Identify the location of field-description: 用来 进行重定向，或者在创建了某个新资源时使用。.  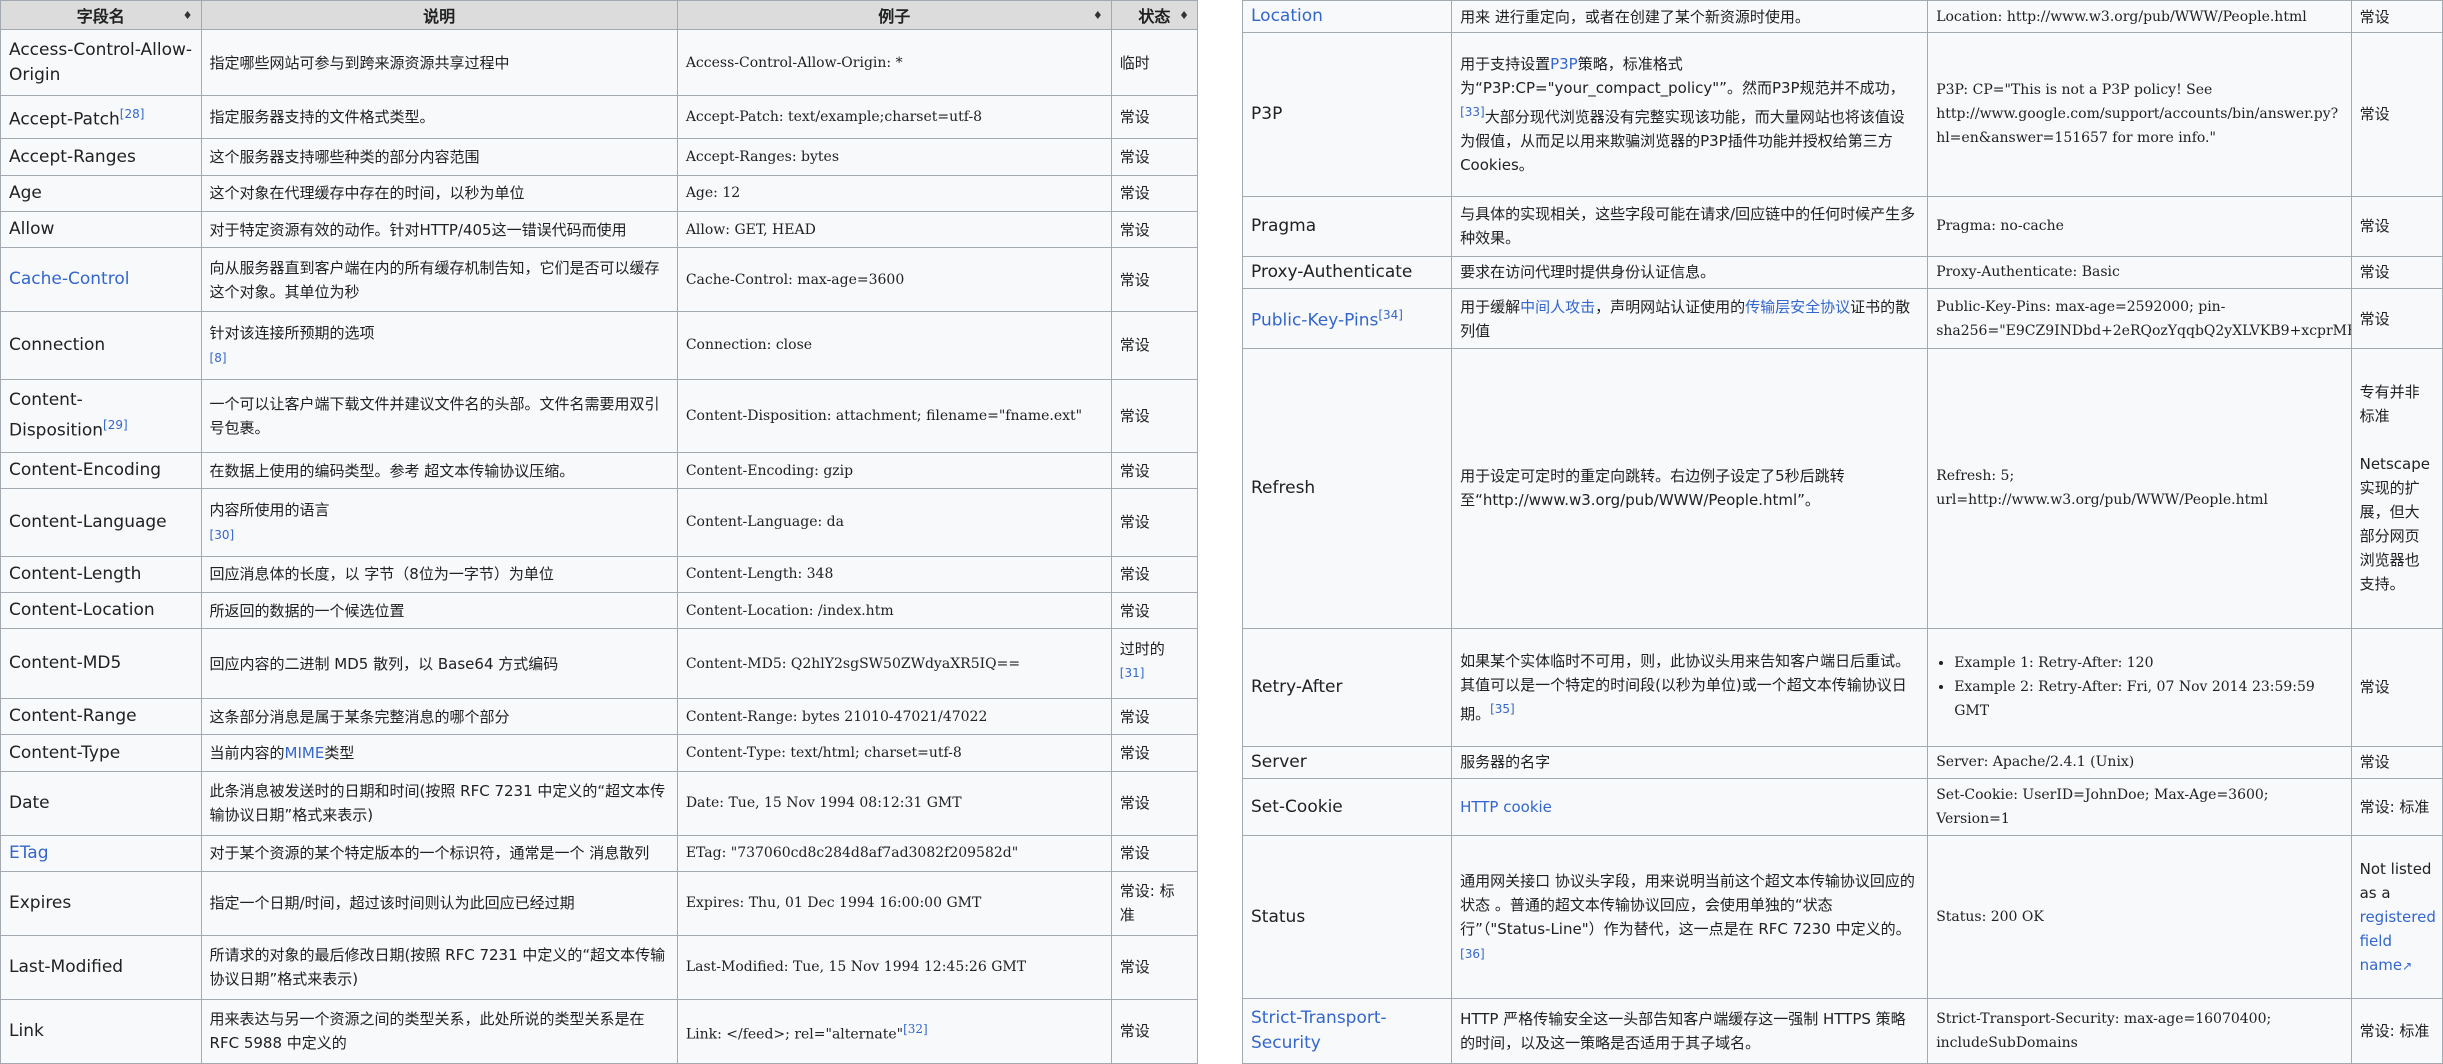
(1690, 17).